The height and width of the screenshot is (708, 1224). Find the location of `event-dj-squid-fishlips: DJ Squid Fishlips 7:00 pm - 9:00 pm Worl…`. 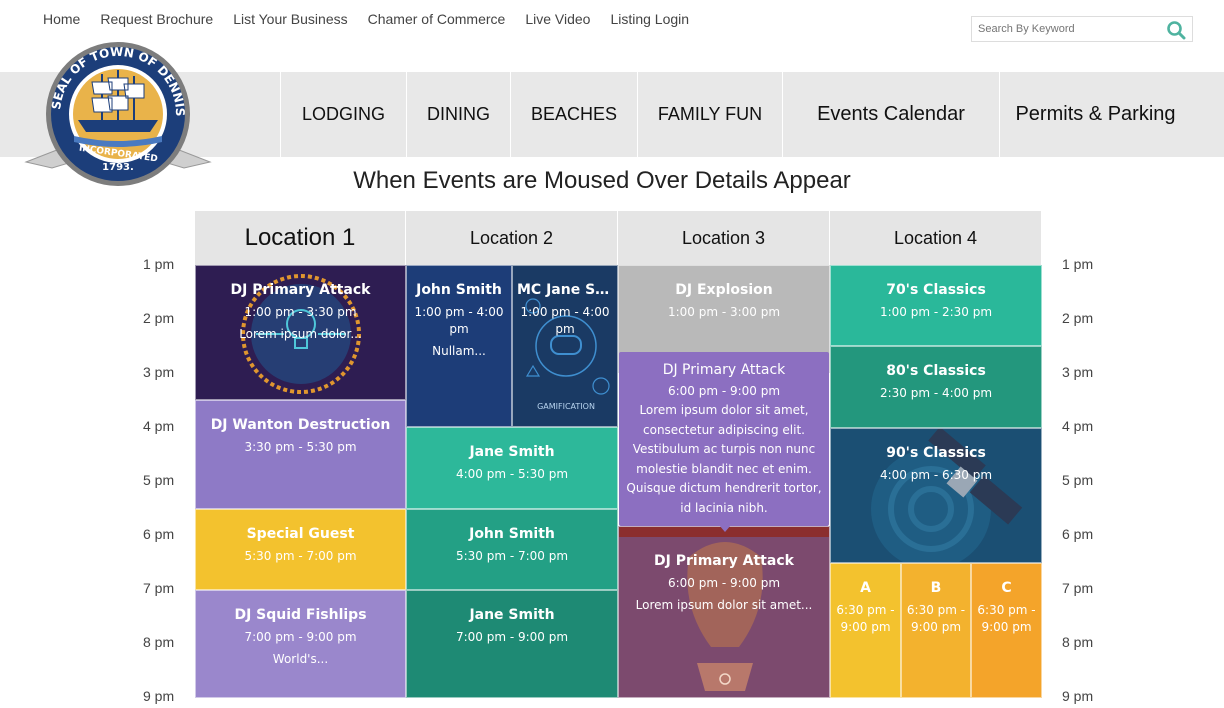

event-dj-squid-fishlips: DJ Squid Fishlips 7:00 pm - 9:00 pm Worl… is located at coordinates (300, 644).